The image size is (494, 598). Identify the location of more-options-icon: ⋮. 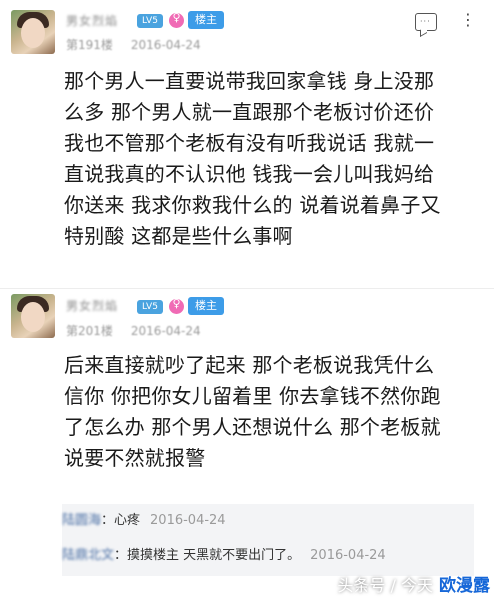
(468, 20).